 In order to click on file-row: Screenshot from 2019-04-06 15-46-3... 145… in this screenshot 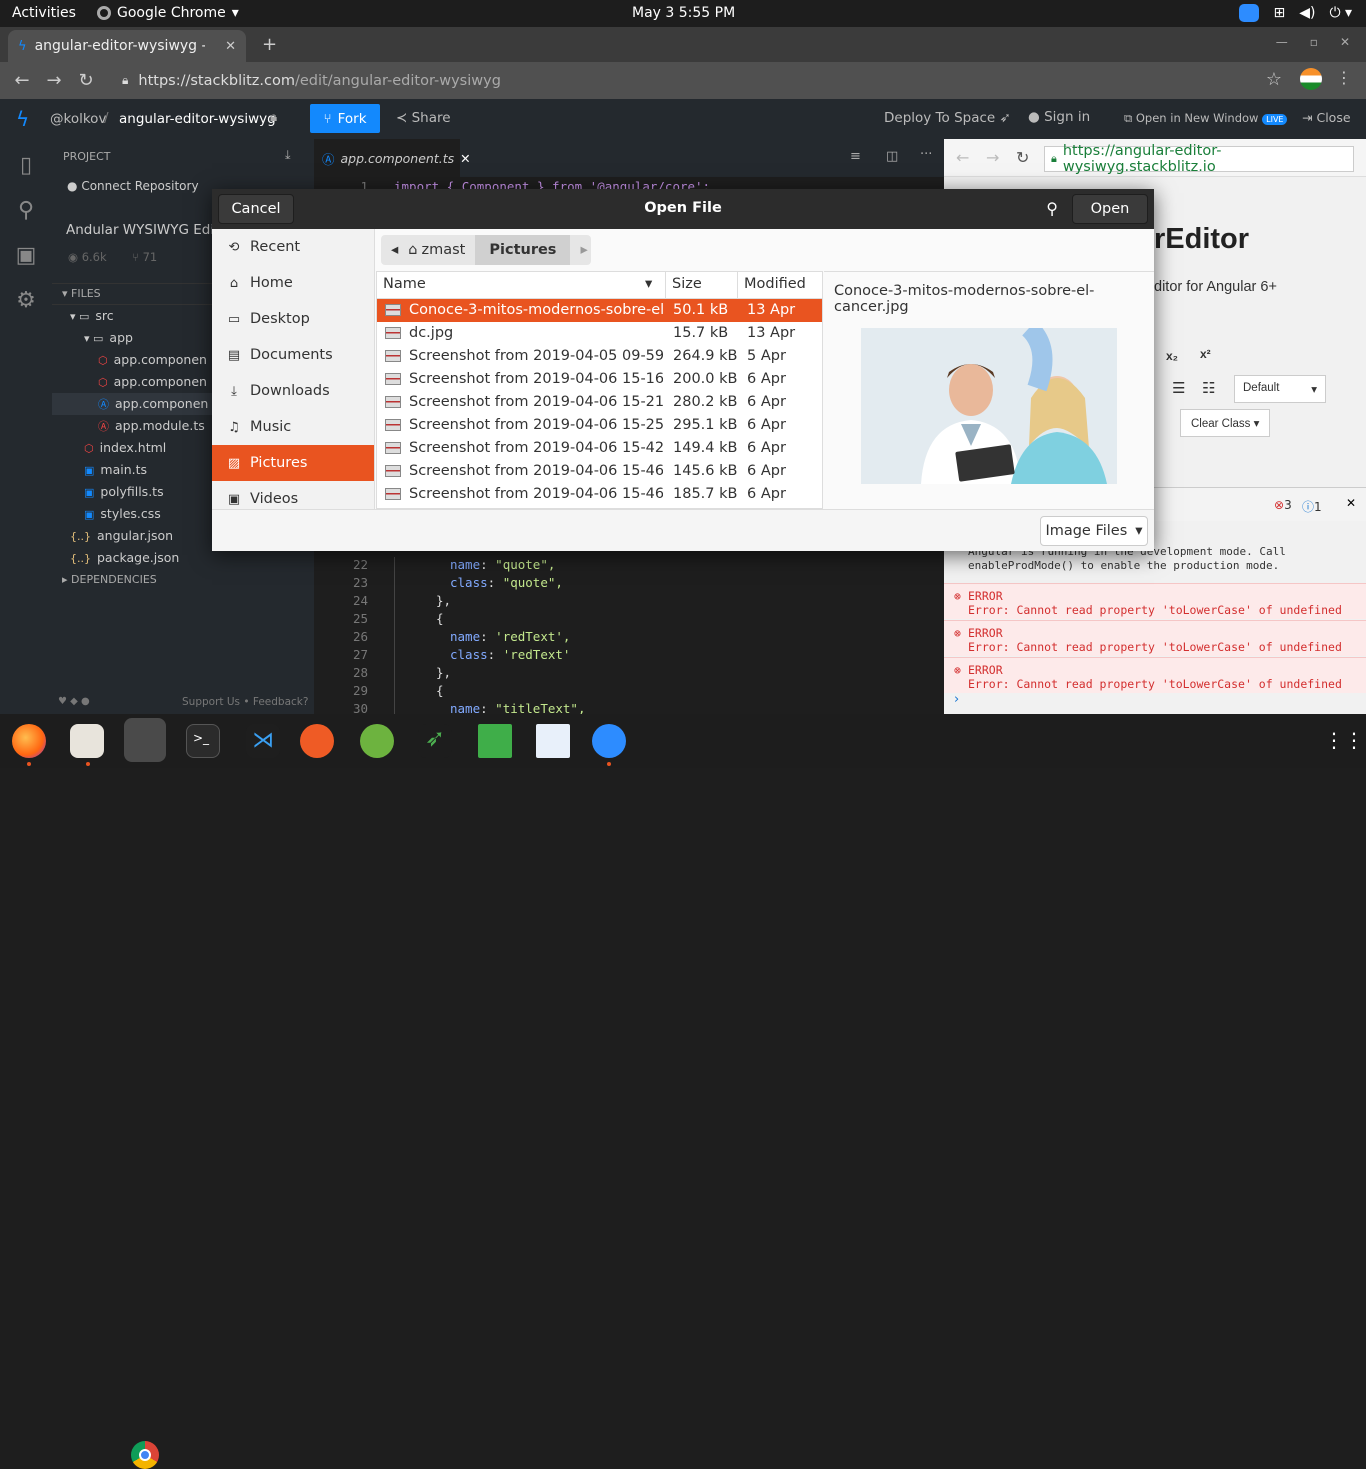, I will do `click(599, 471)`.